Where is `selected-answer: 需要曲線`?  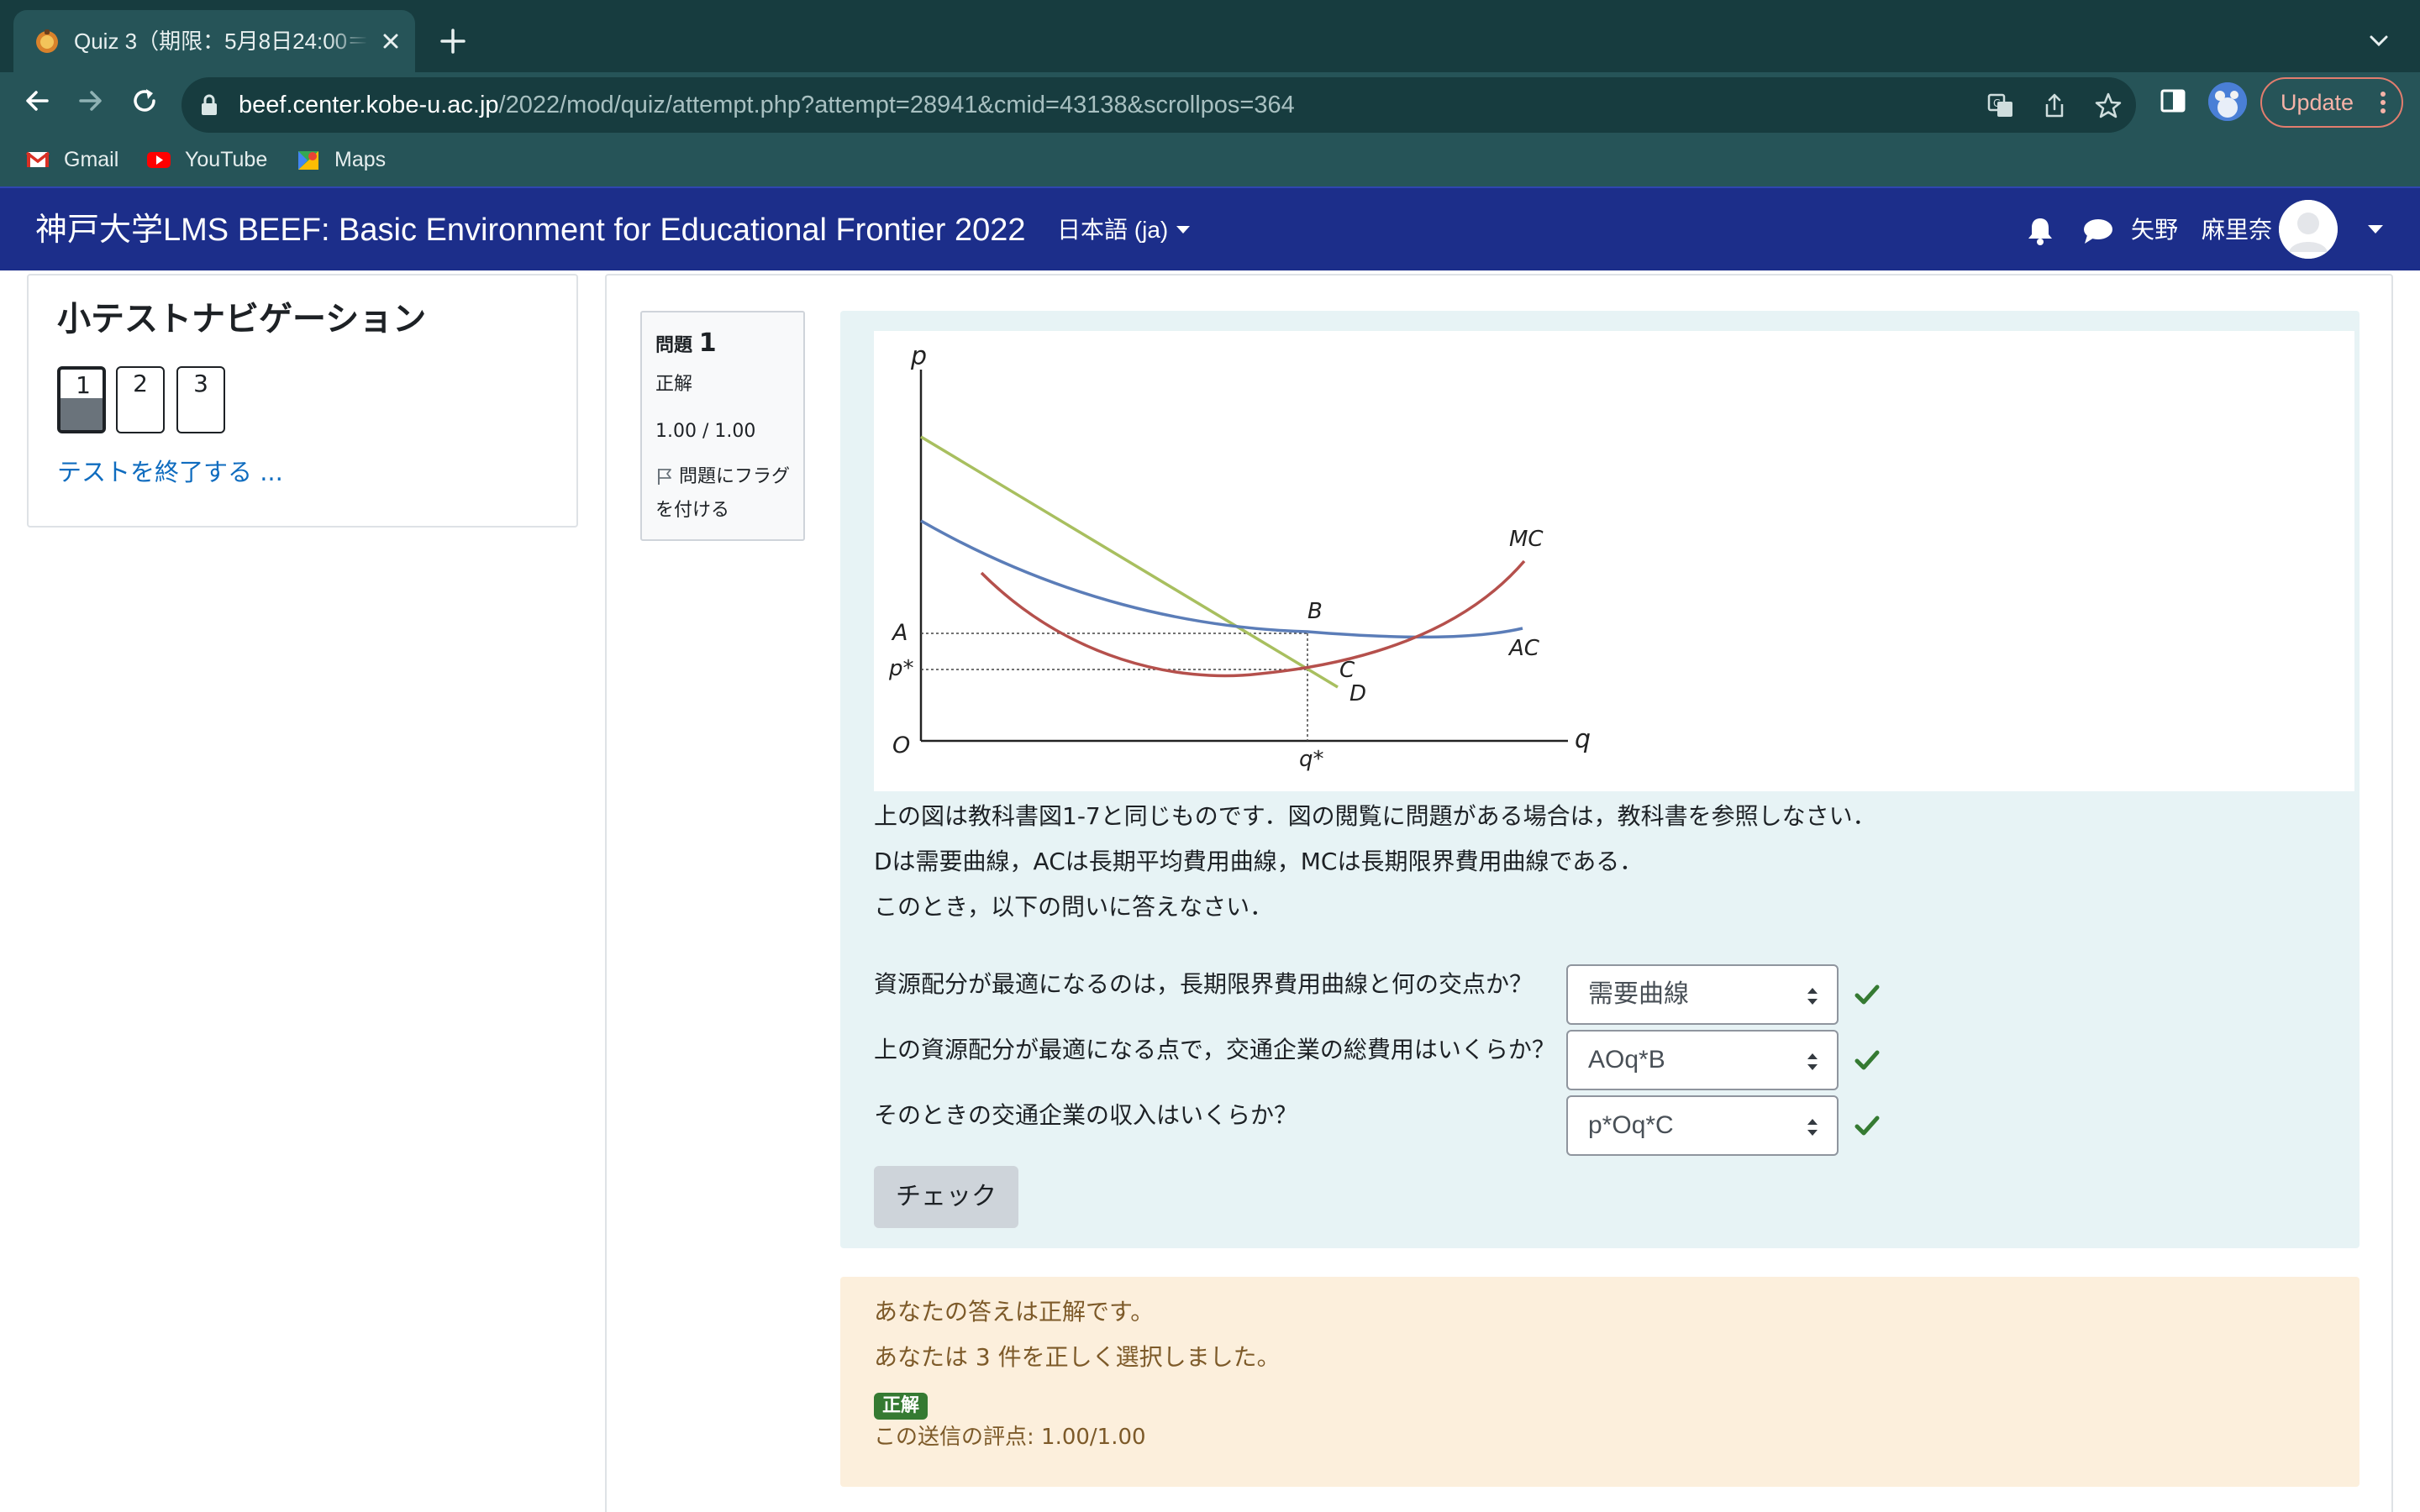 selected-answer: 需要曲線 is located at coordinates (1638, 994).